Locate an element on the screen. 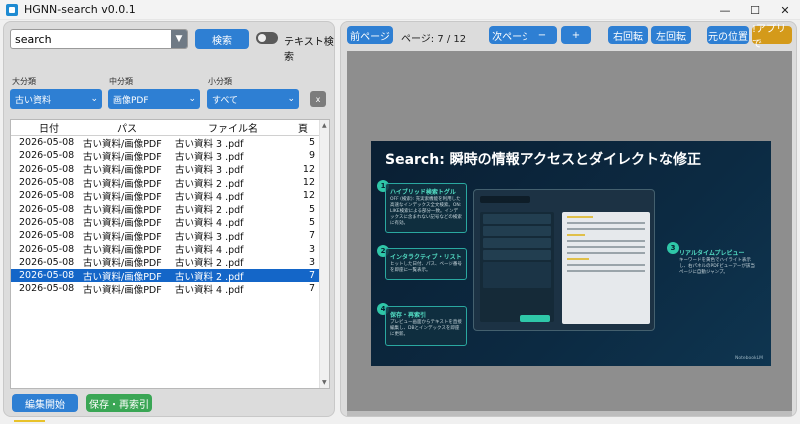  zoom-in-button: + is located at coordinates (576, 35).